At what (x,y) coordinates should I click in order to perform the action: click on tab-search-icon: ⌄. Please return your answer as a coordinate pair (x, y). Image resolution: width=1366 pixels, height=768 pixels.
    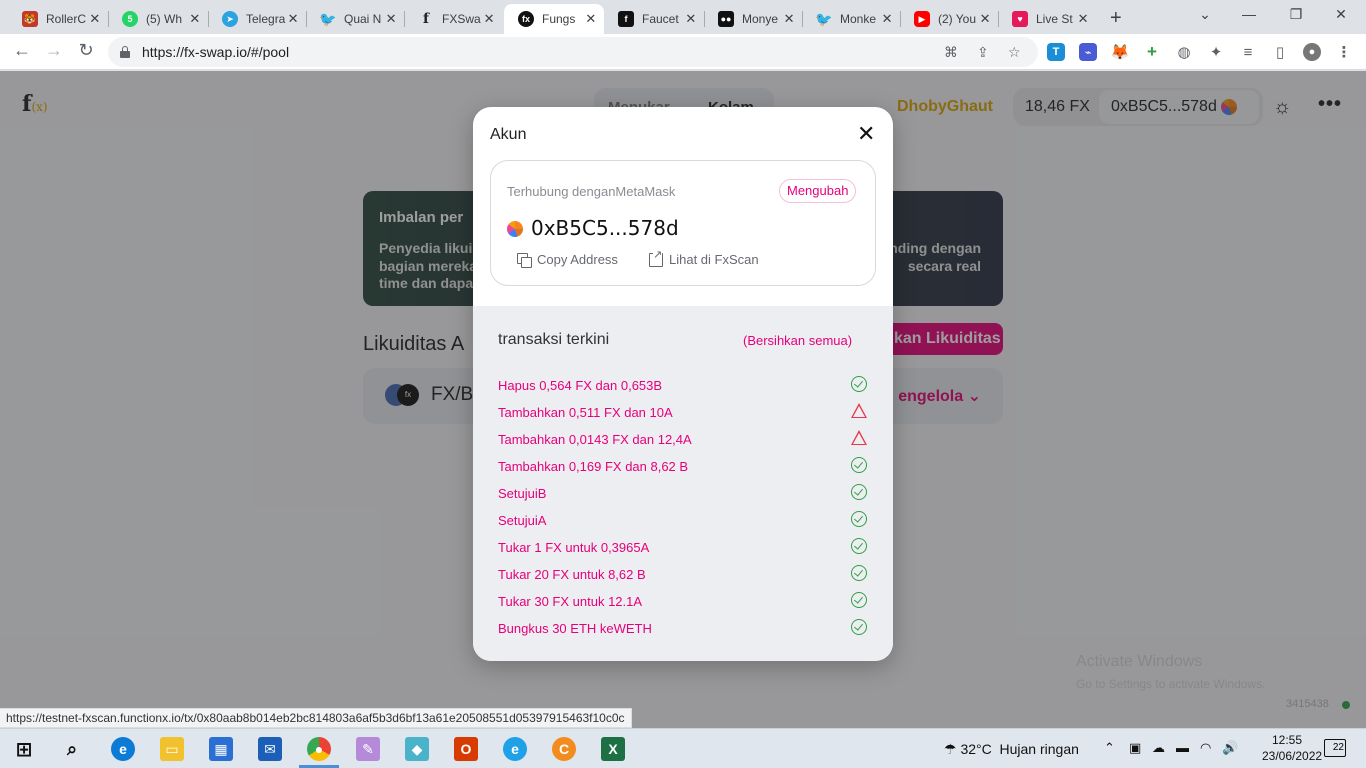
    Looking at the image, I should click on (1205, 14).